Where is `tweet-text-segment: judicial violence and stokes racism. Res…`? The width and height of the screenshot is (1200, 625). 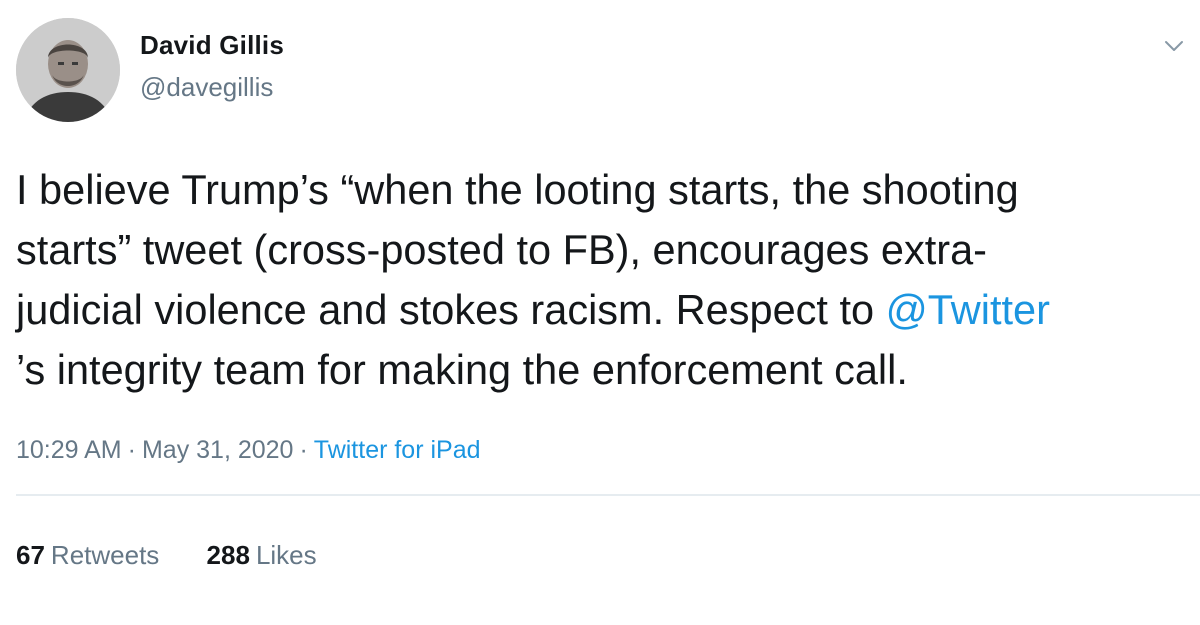 tweet-text-segment: judicial violence and stokes racism. Res… is located at coordinates (451, 309).